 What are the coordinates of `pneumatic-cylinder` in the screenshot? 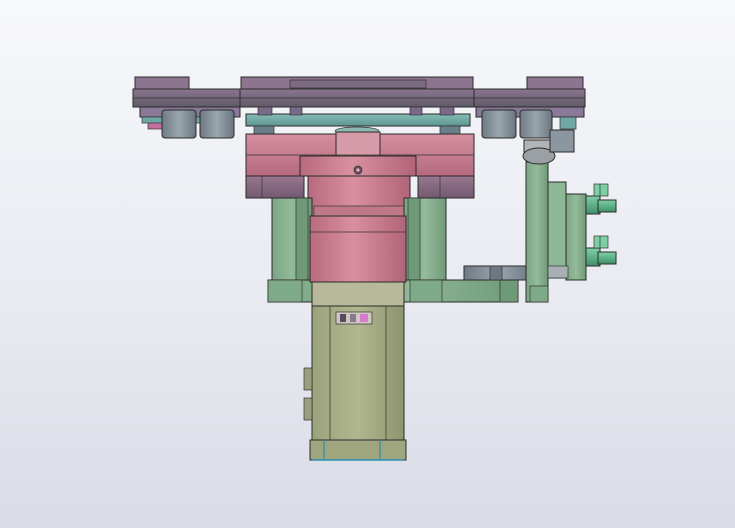 It's located at (567, 231).